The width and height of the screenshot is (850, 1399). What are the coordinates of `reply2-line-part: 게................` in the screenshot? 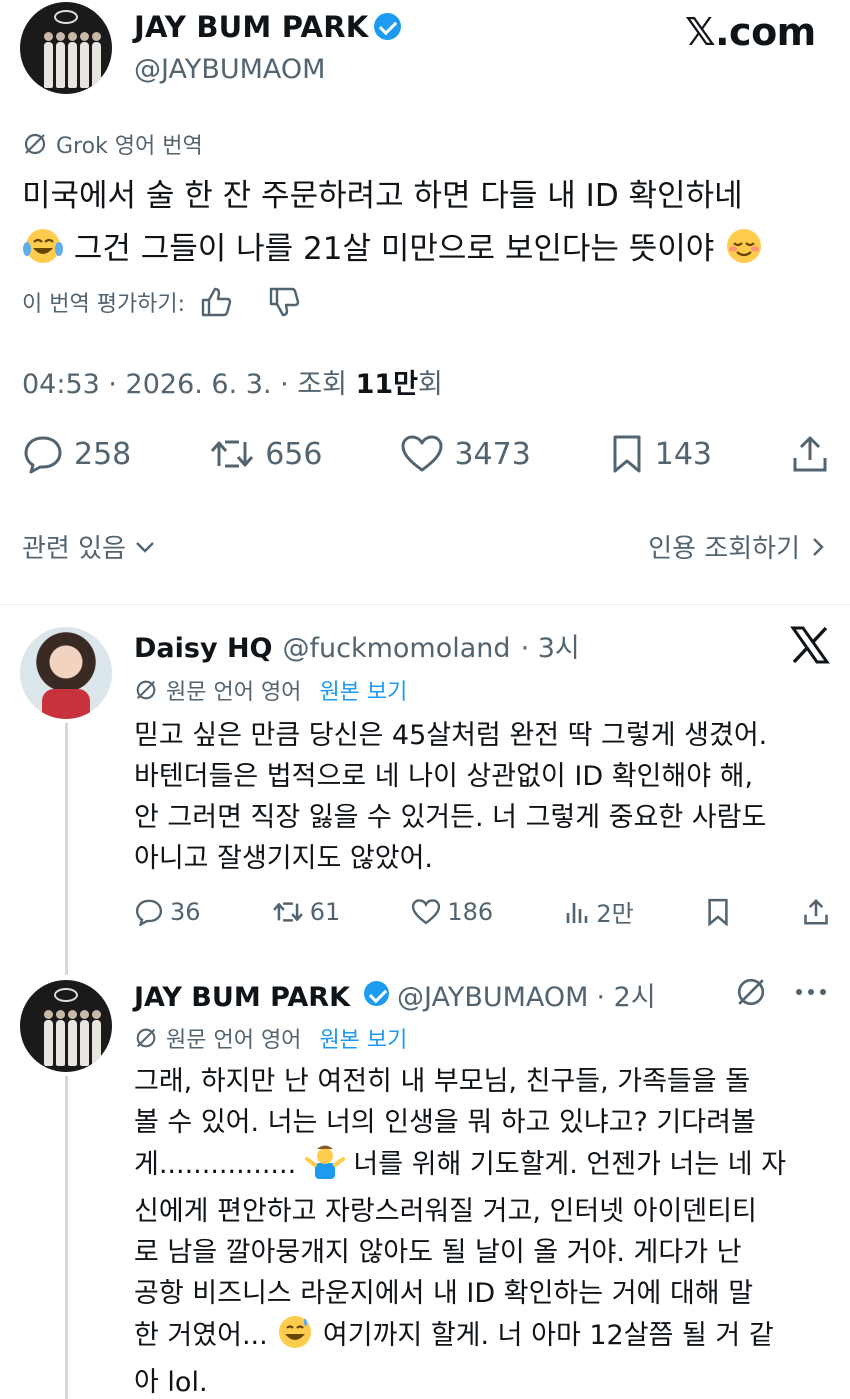 It's located at (215, 1164).